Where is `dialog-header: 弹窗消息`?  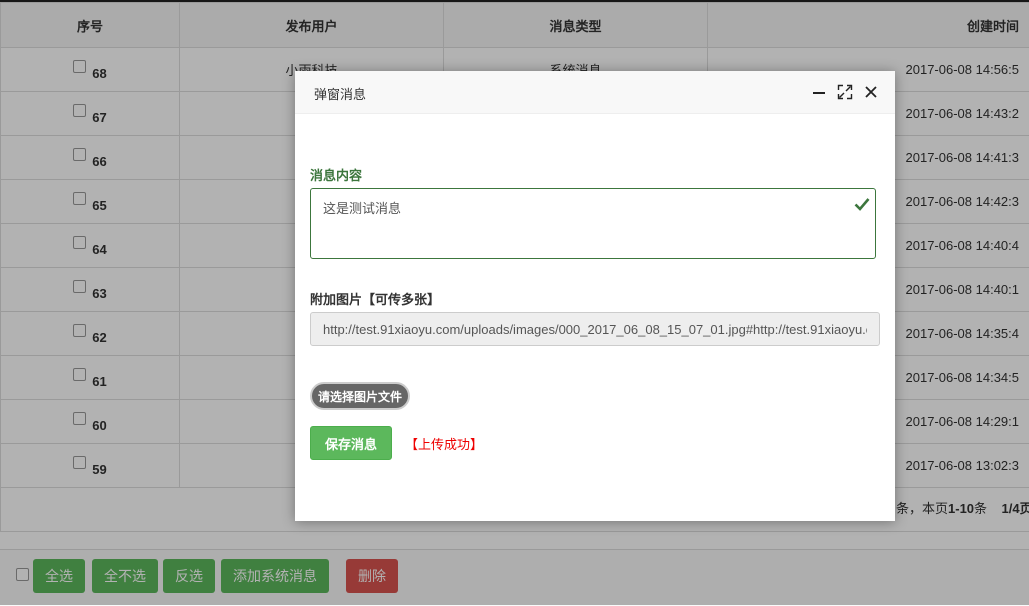 dialog-header: 弹窗消息 is located at coordinates (595, 92).